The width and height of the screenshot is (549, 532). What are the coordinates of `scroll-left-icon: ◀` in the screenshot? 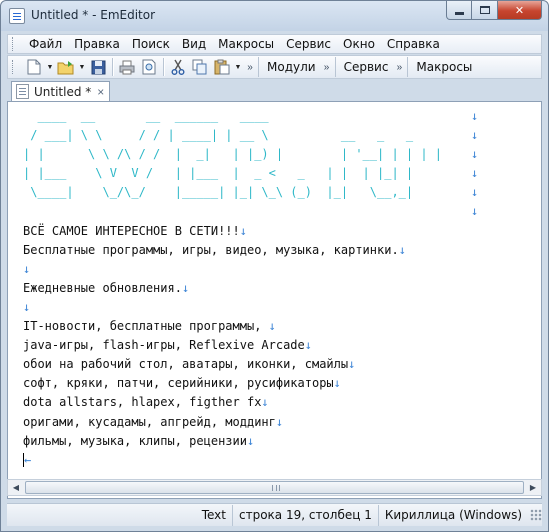 It's located at (16, 487).